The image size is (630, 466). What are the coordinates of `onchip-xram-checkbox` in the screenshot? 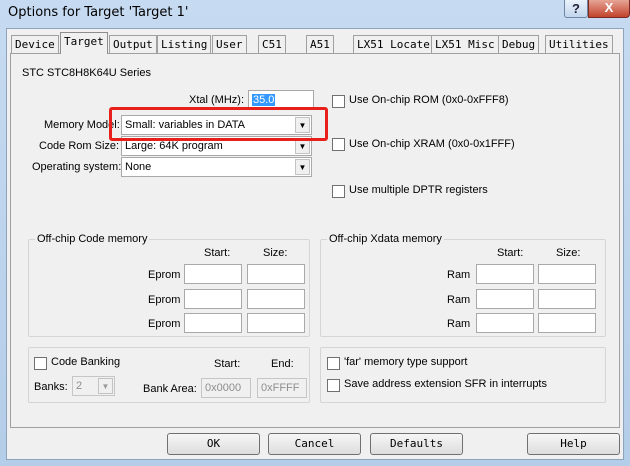 It's located at (338, 144).